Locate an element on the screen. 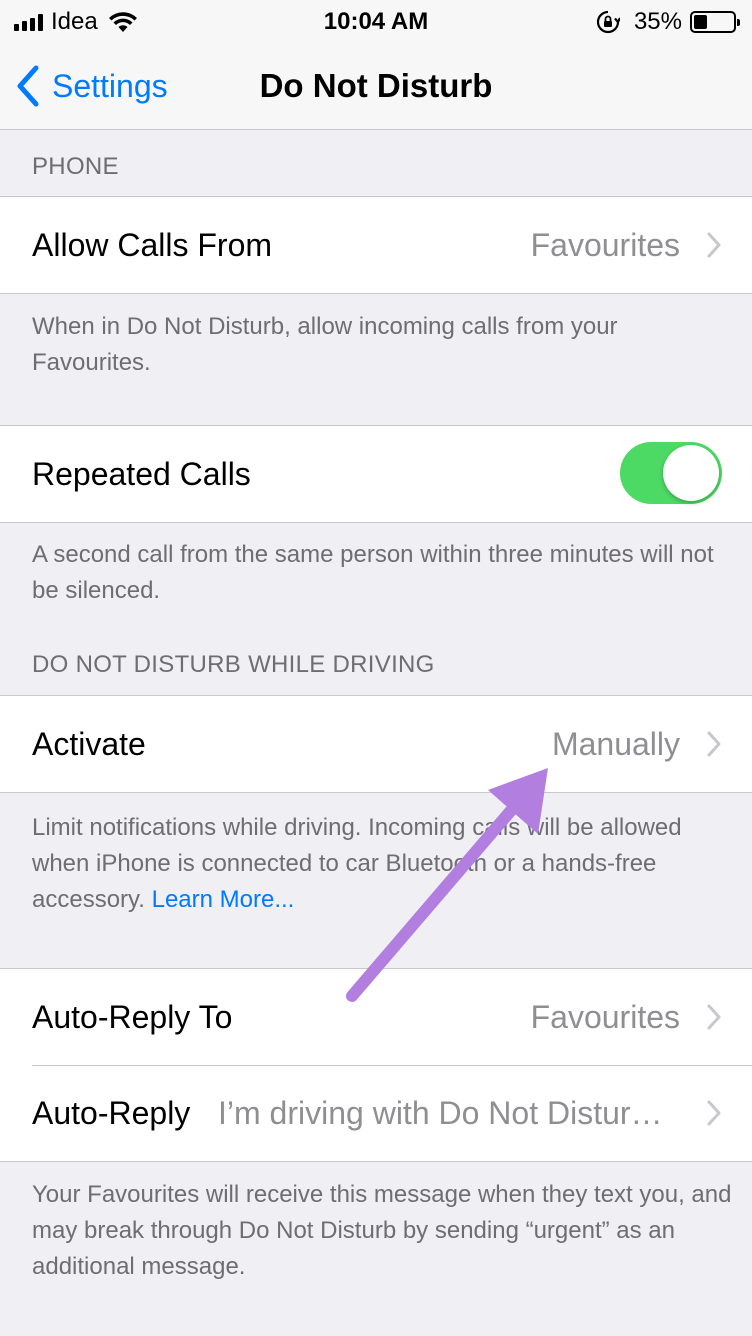 This screenshot has width=752, height=1336. repeated-calls-toggle is located at coordinates (671, 473).